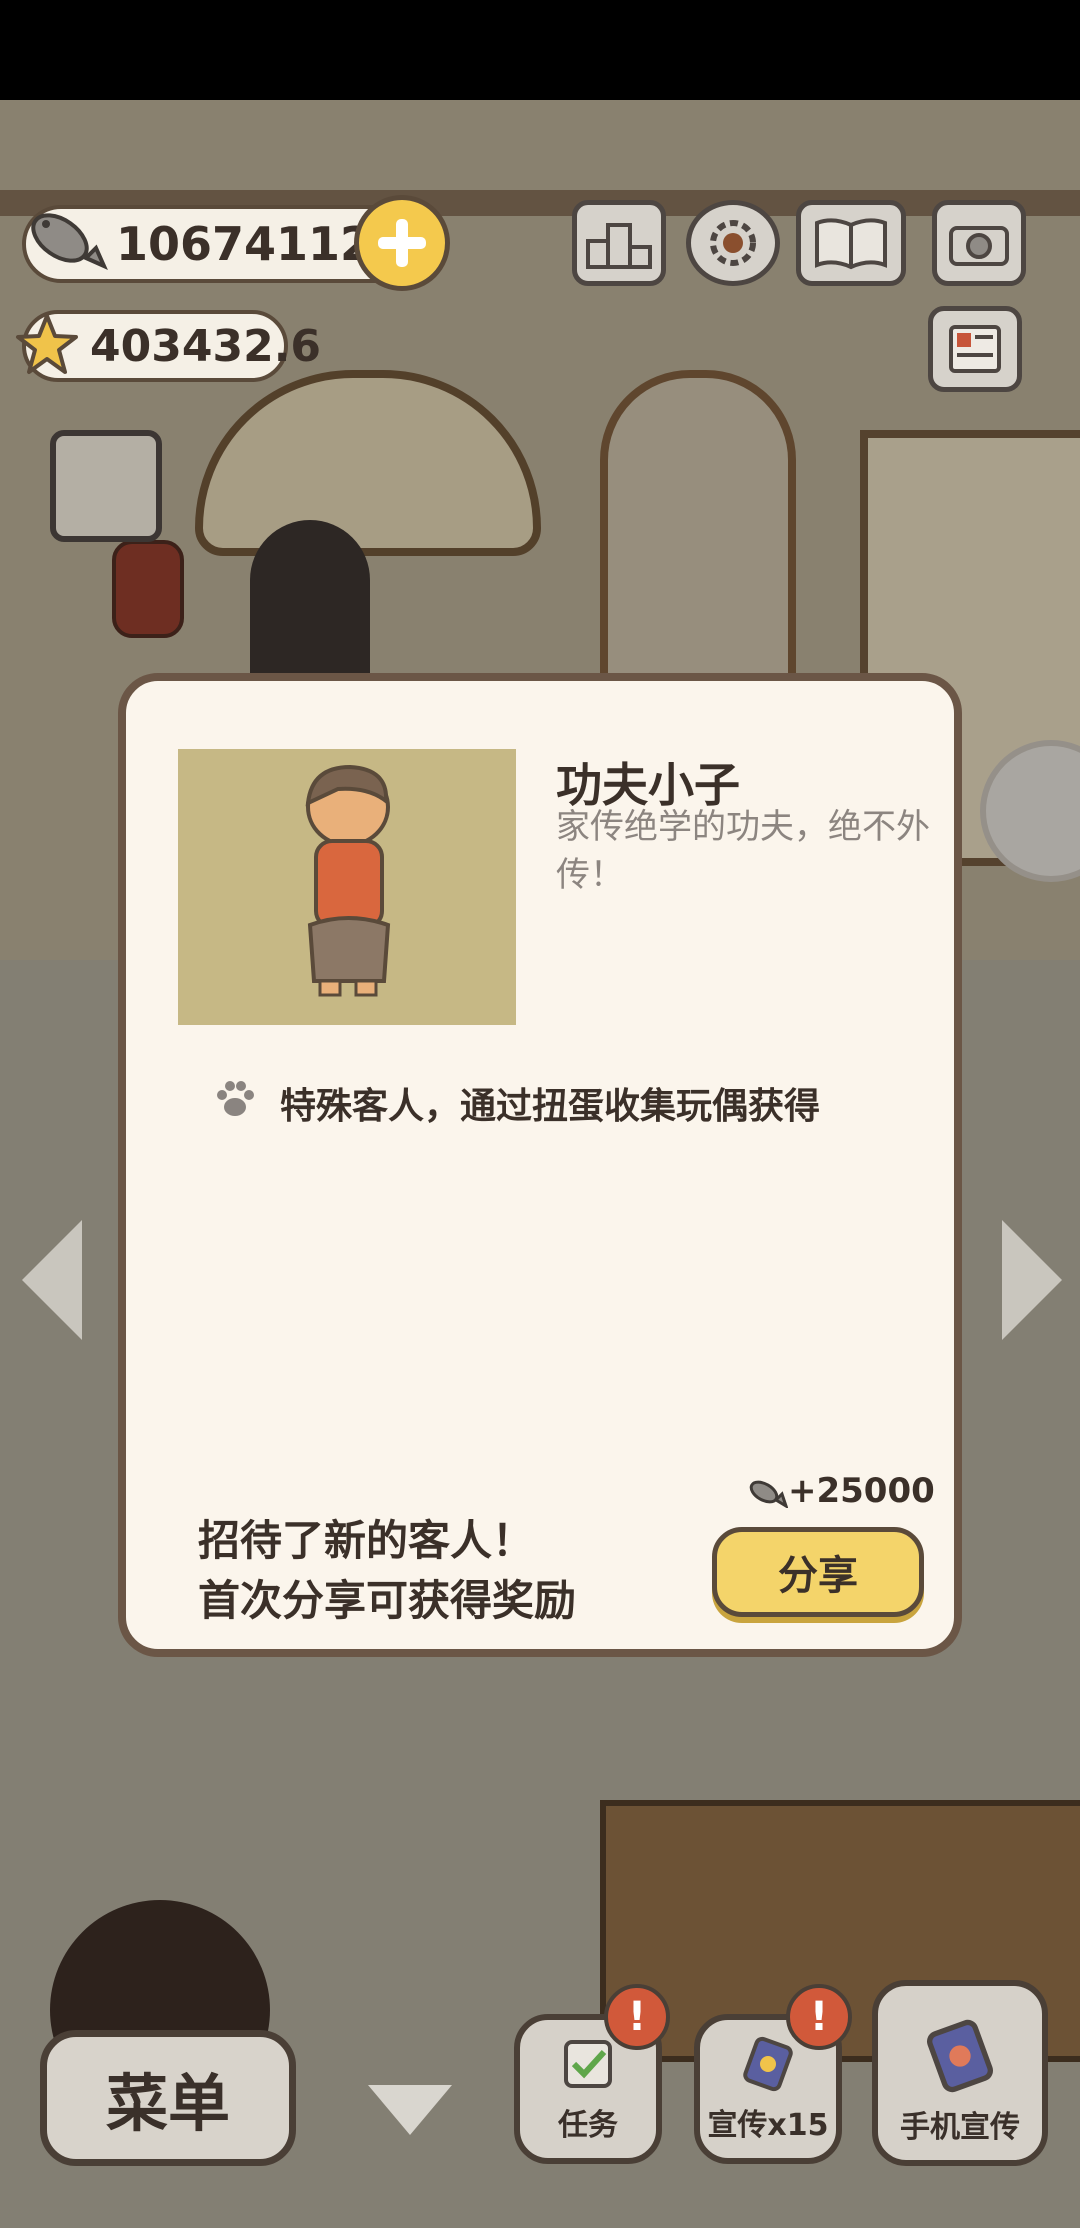 This screenshot has width=1080, height=2228. I want to click on promotion-label: 宣传x15, so click(768, 2125).